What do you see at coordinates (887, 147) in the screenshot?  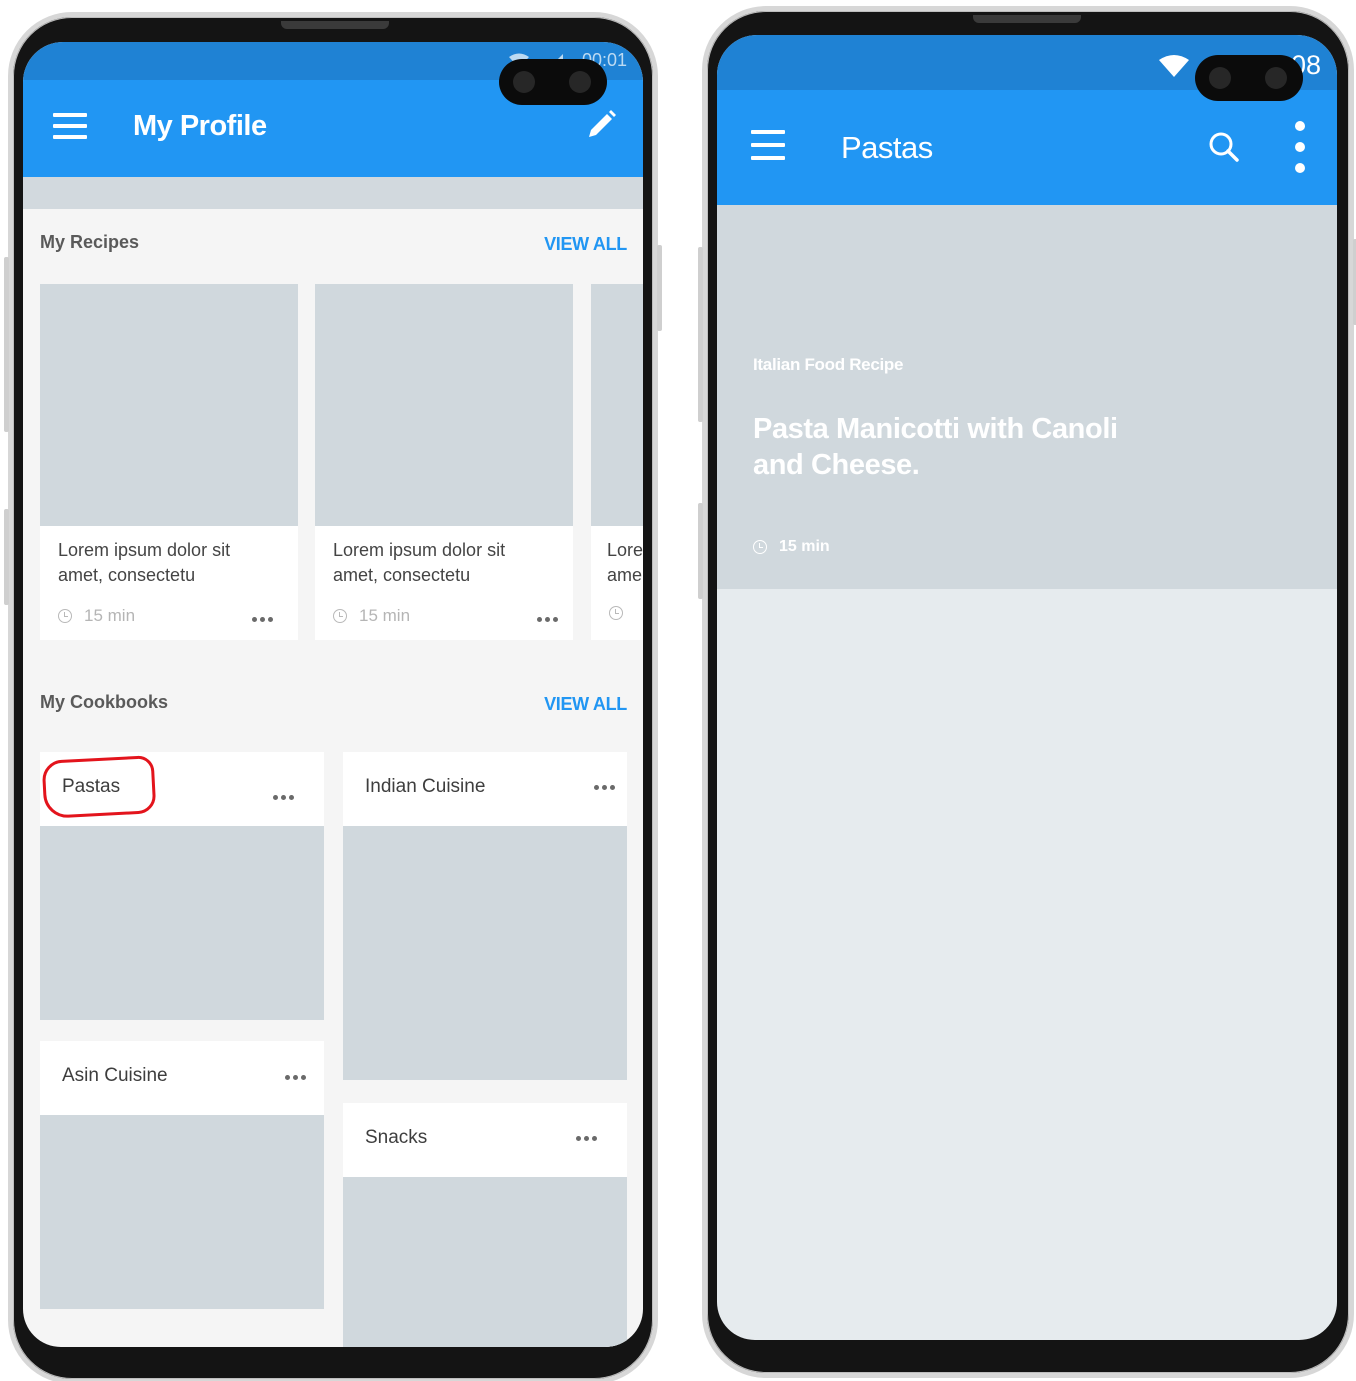 I see `page-title: Pastas` at bounding box center [887, 147].